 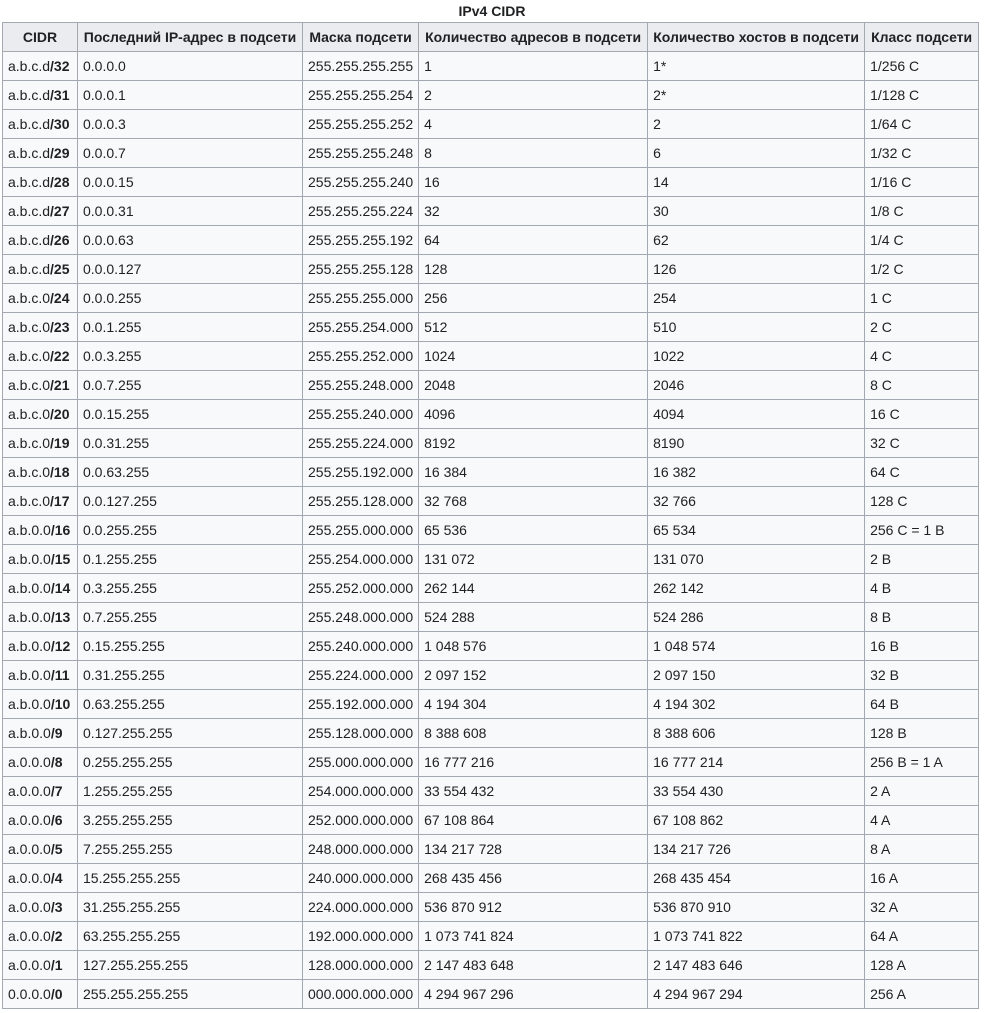 I want to click on cidr-prefix: /14, so click(x=60, y=588).